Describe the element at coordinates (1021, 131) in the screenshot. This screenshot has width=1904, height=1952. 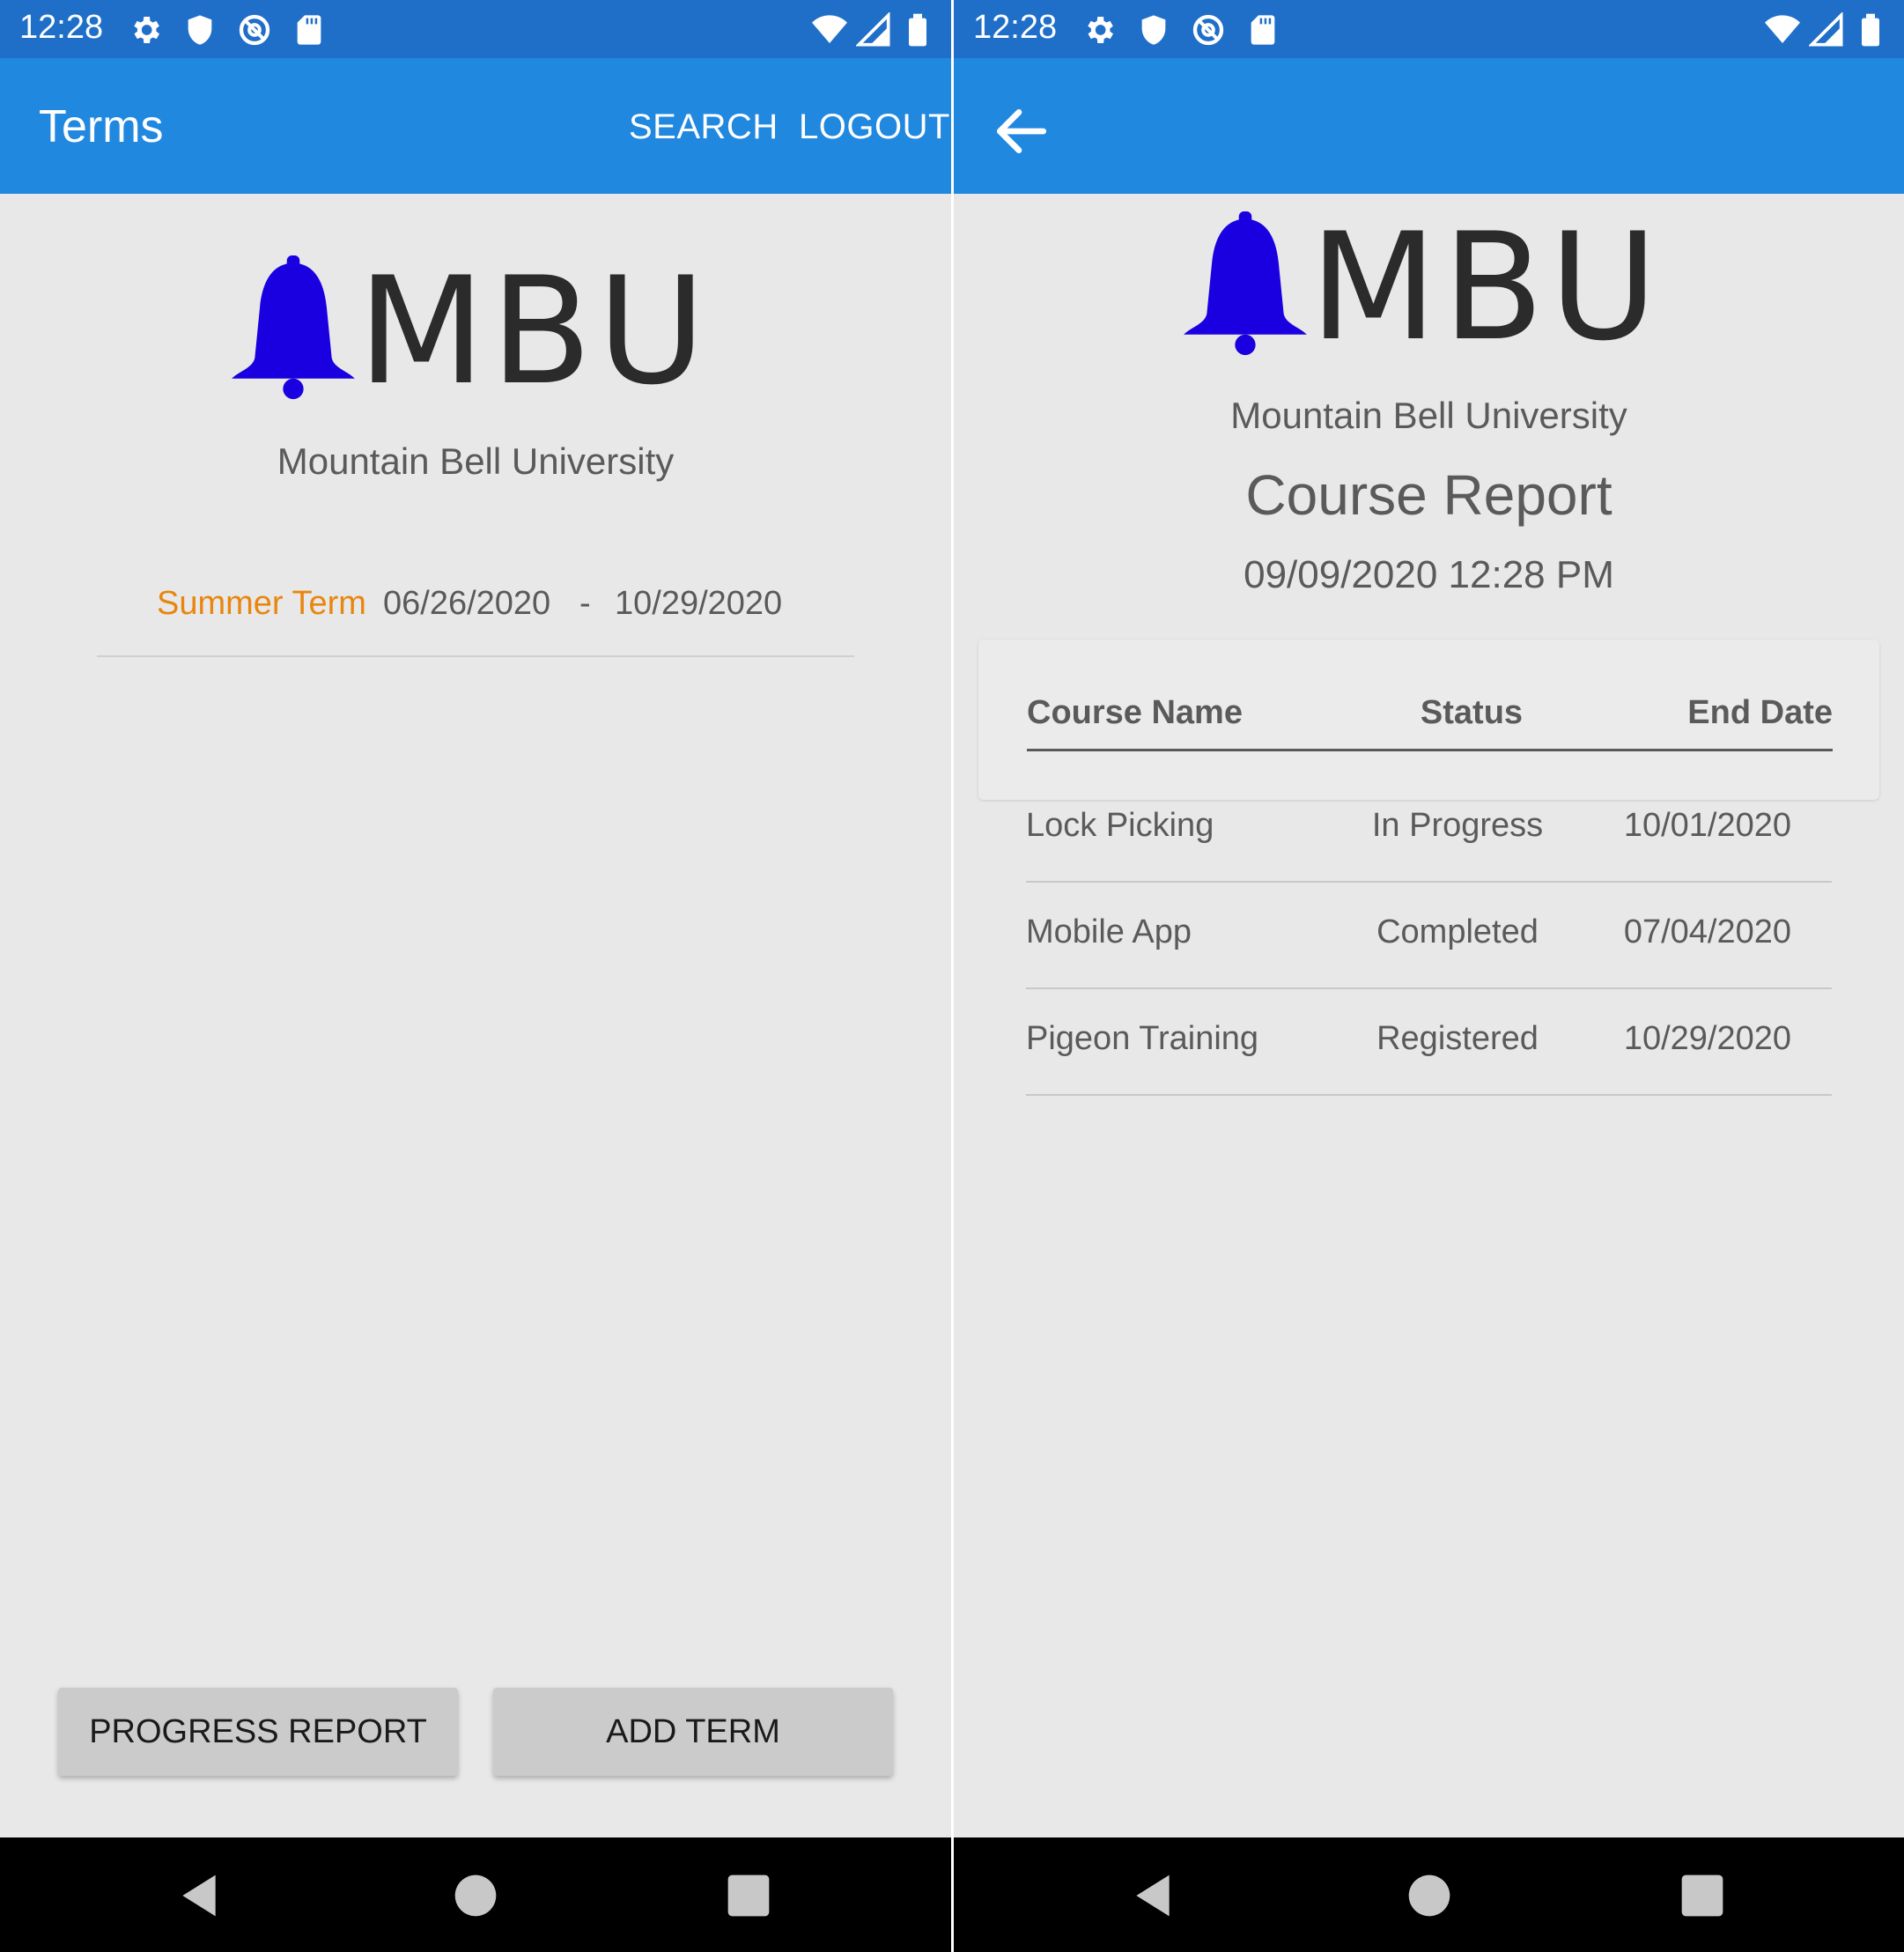
I see `back-arrow-icon` at that location.